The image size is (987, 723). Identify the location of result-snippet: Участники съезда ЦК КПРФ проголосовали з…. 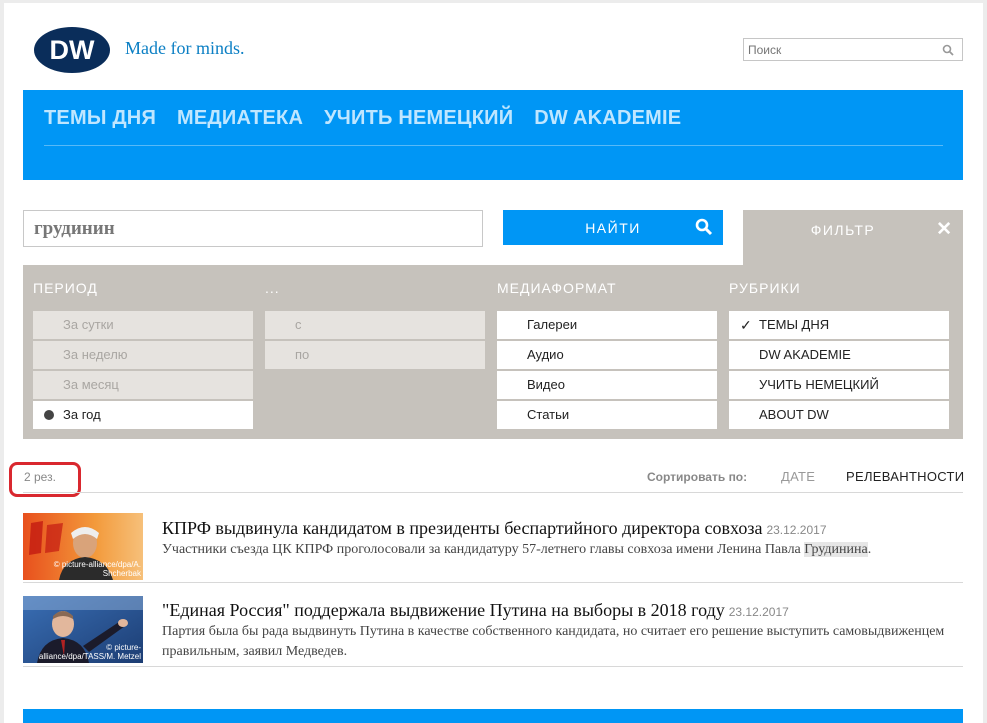
(557, 550).